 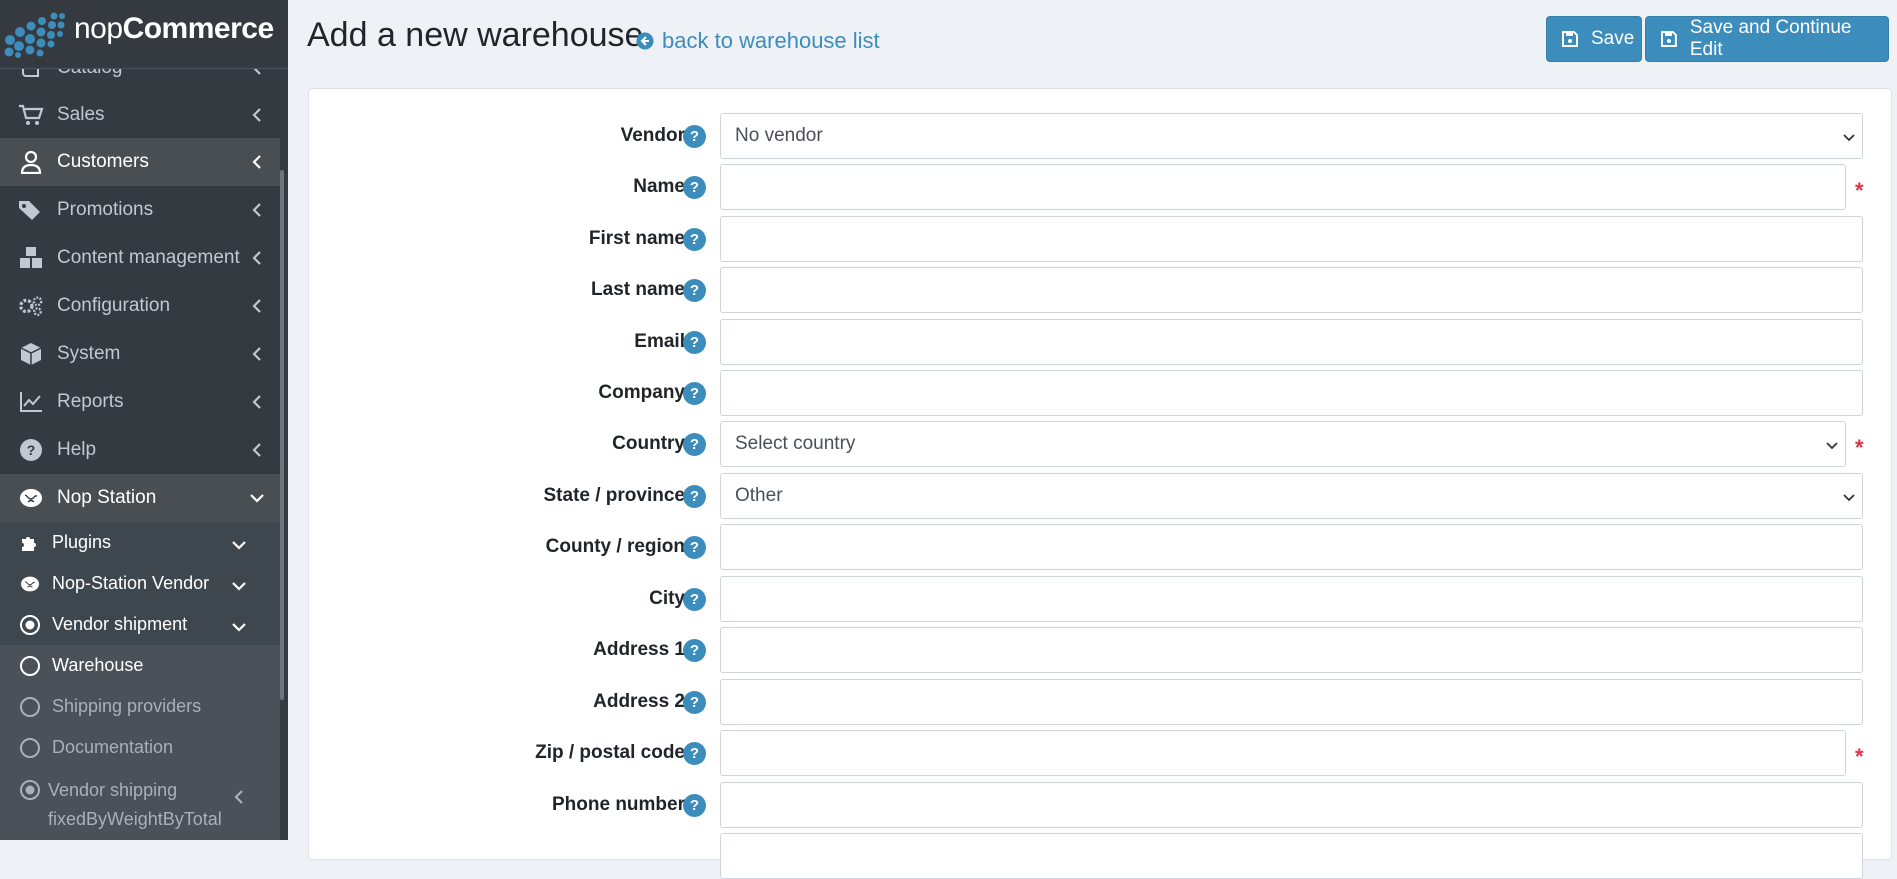 What do you see at coordinates (1291, 393) in the screenshot?
I see `company-input` at bounding box center [1291, 393].